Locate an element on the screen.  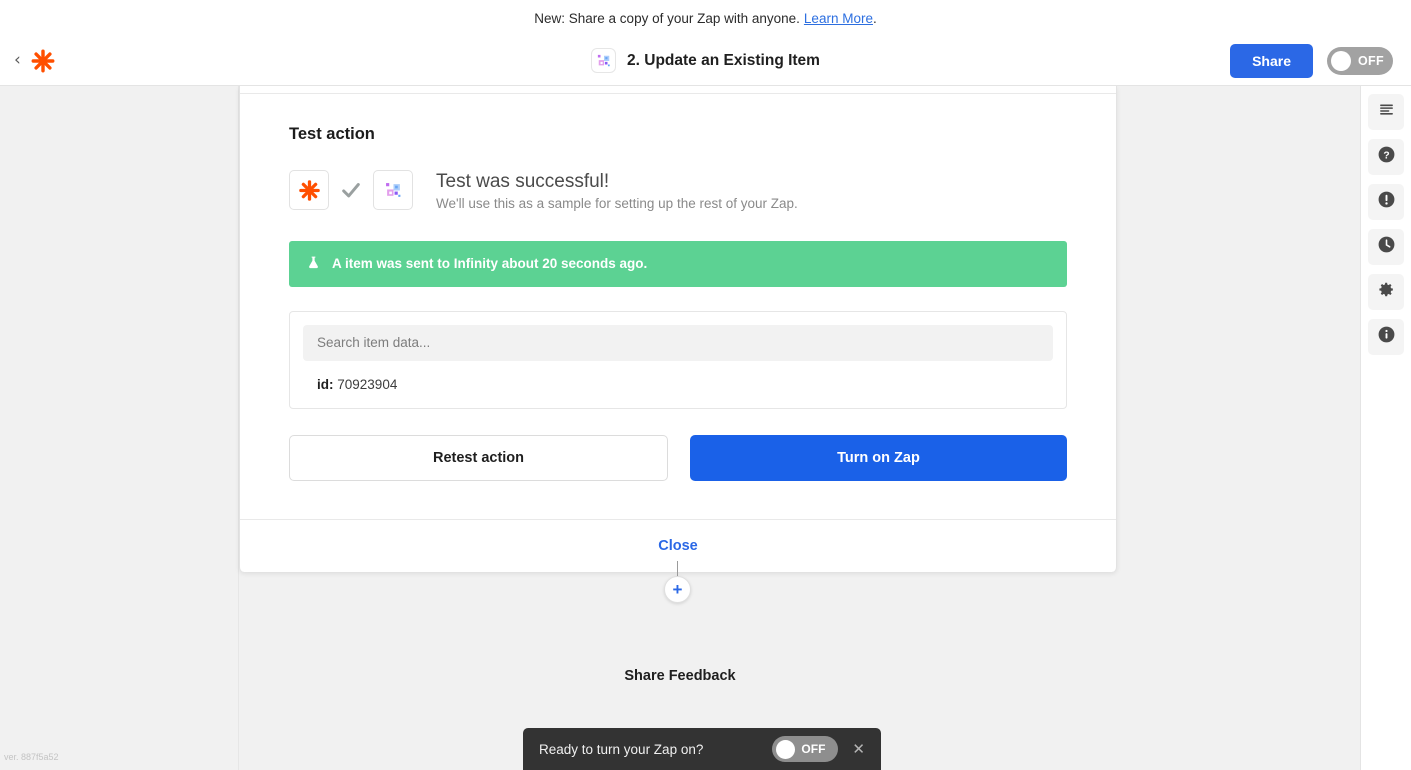
help-icon: ? is located at coordinates (1386, 157).